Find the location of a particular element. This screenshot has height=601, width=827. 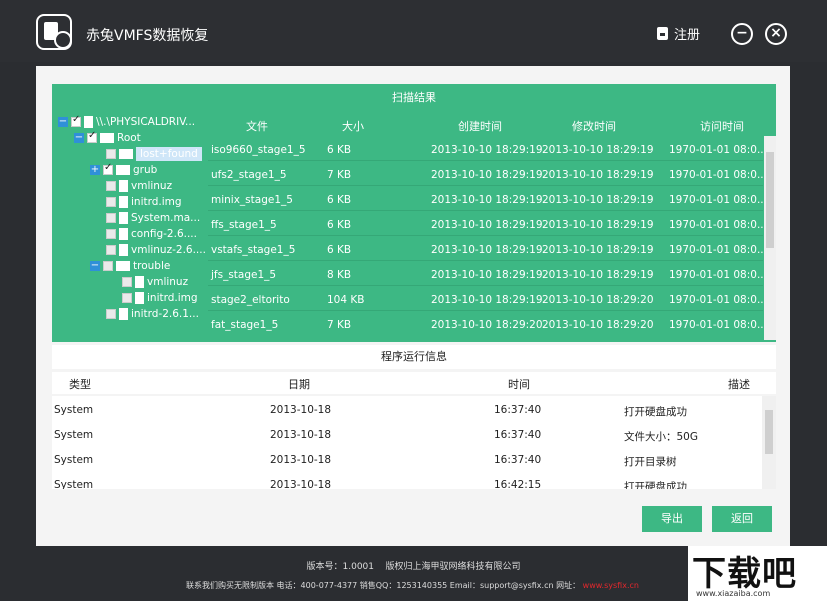

column-header: 访问时间 is located at coordinates (722, 126).